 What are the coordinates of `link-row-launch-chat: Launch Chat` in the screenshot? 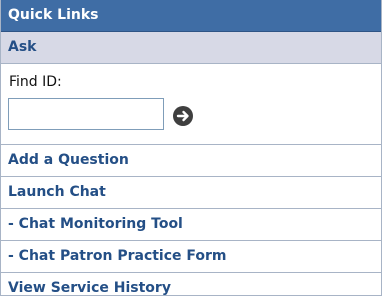 It's located at (191, 193).